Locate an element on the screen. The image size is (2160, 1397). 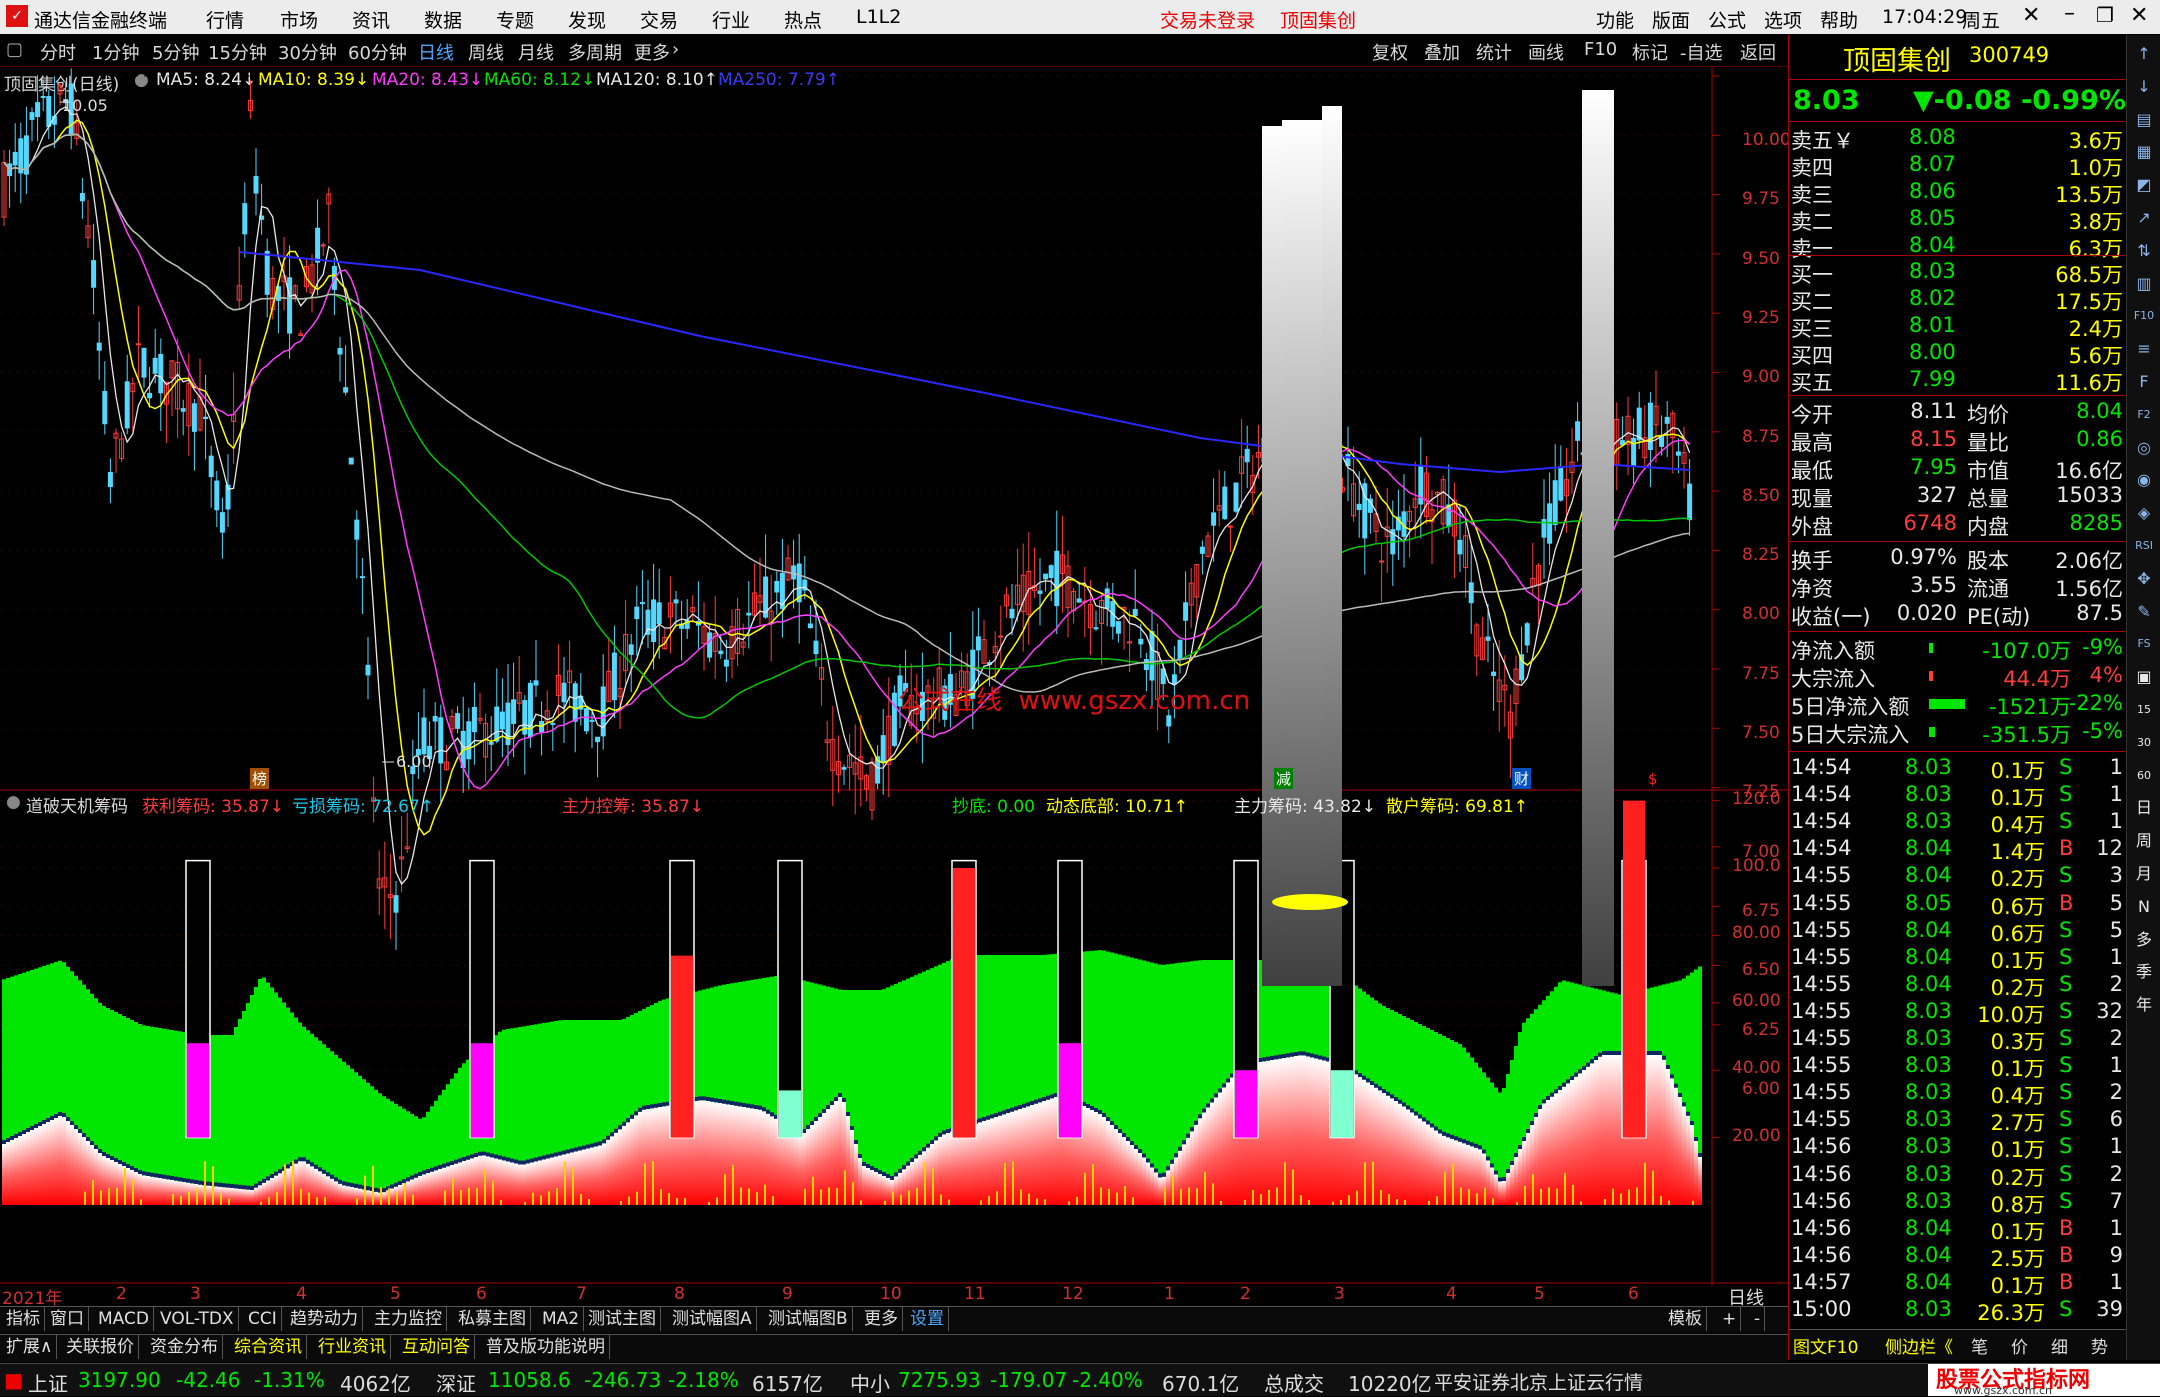
sidebar-tool-icon: ↑ is located at coordinates (2144, 54).